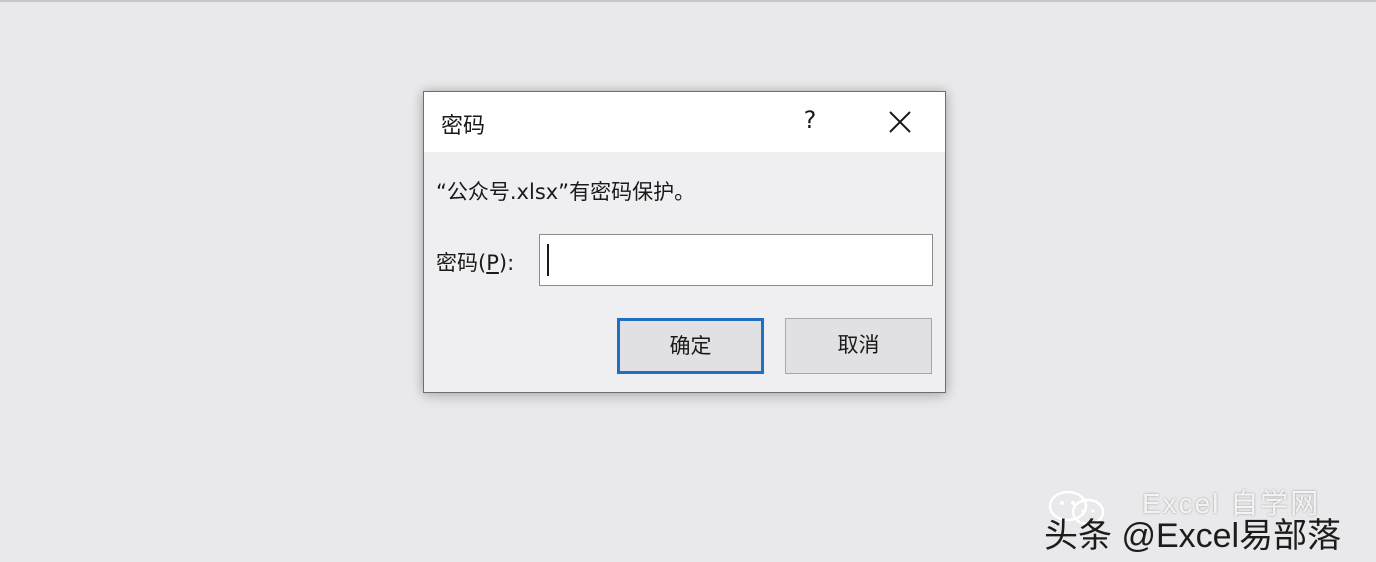 Image resolution: width=1376 pixels, height=562 pixels. I want to click on watermark: Excel 自学网 头条 @Excel易部落, so click(1203, 518).